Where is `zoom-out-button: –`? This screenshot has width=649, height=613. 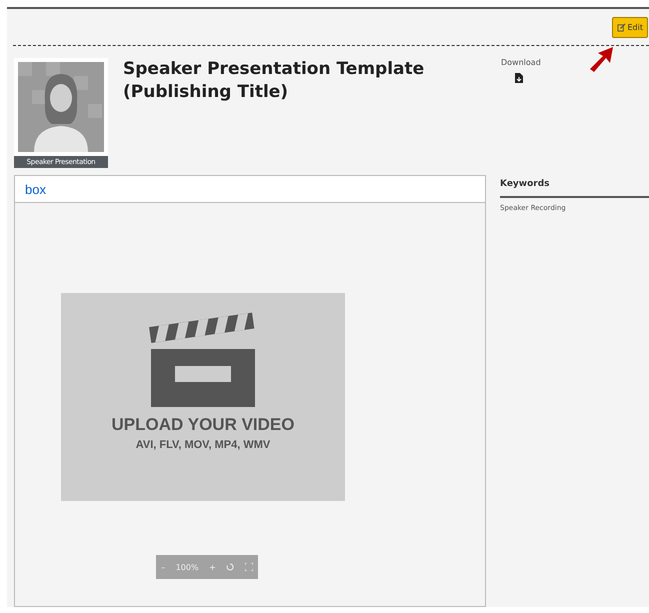 zoom-out-button: – is located at coordinates (163, 567).